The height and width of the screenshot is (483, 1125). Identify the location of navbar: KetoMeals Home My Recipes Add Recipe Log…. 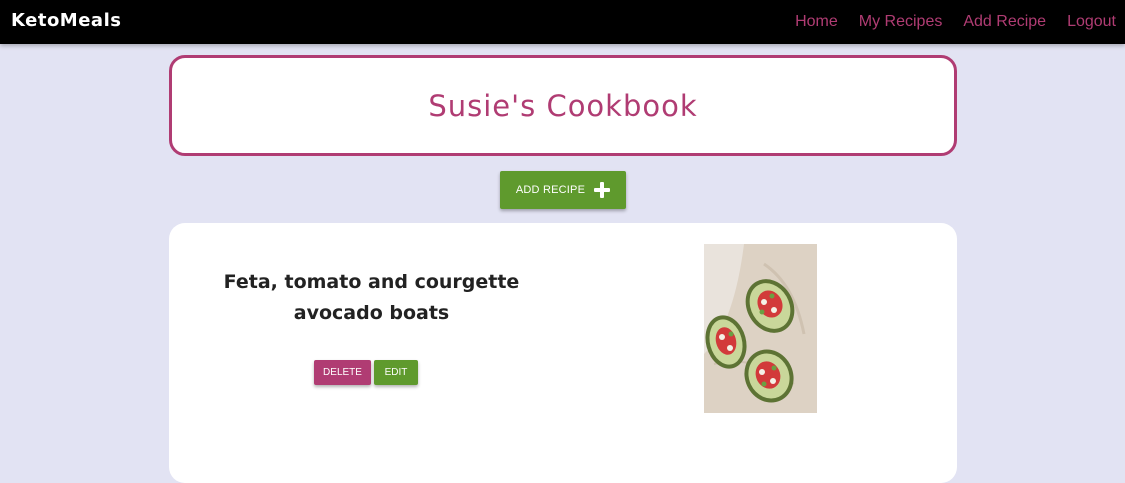
(562, 22).